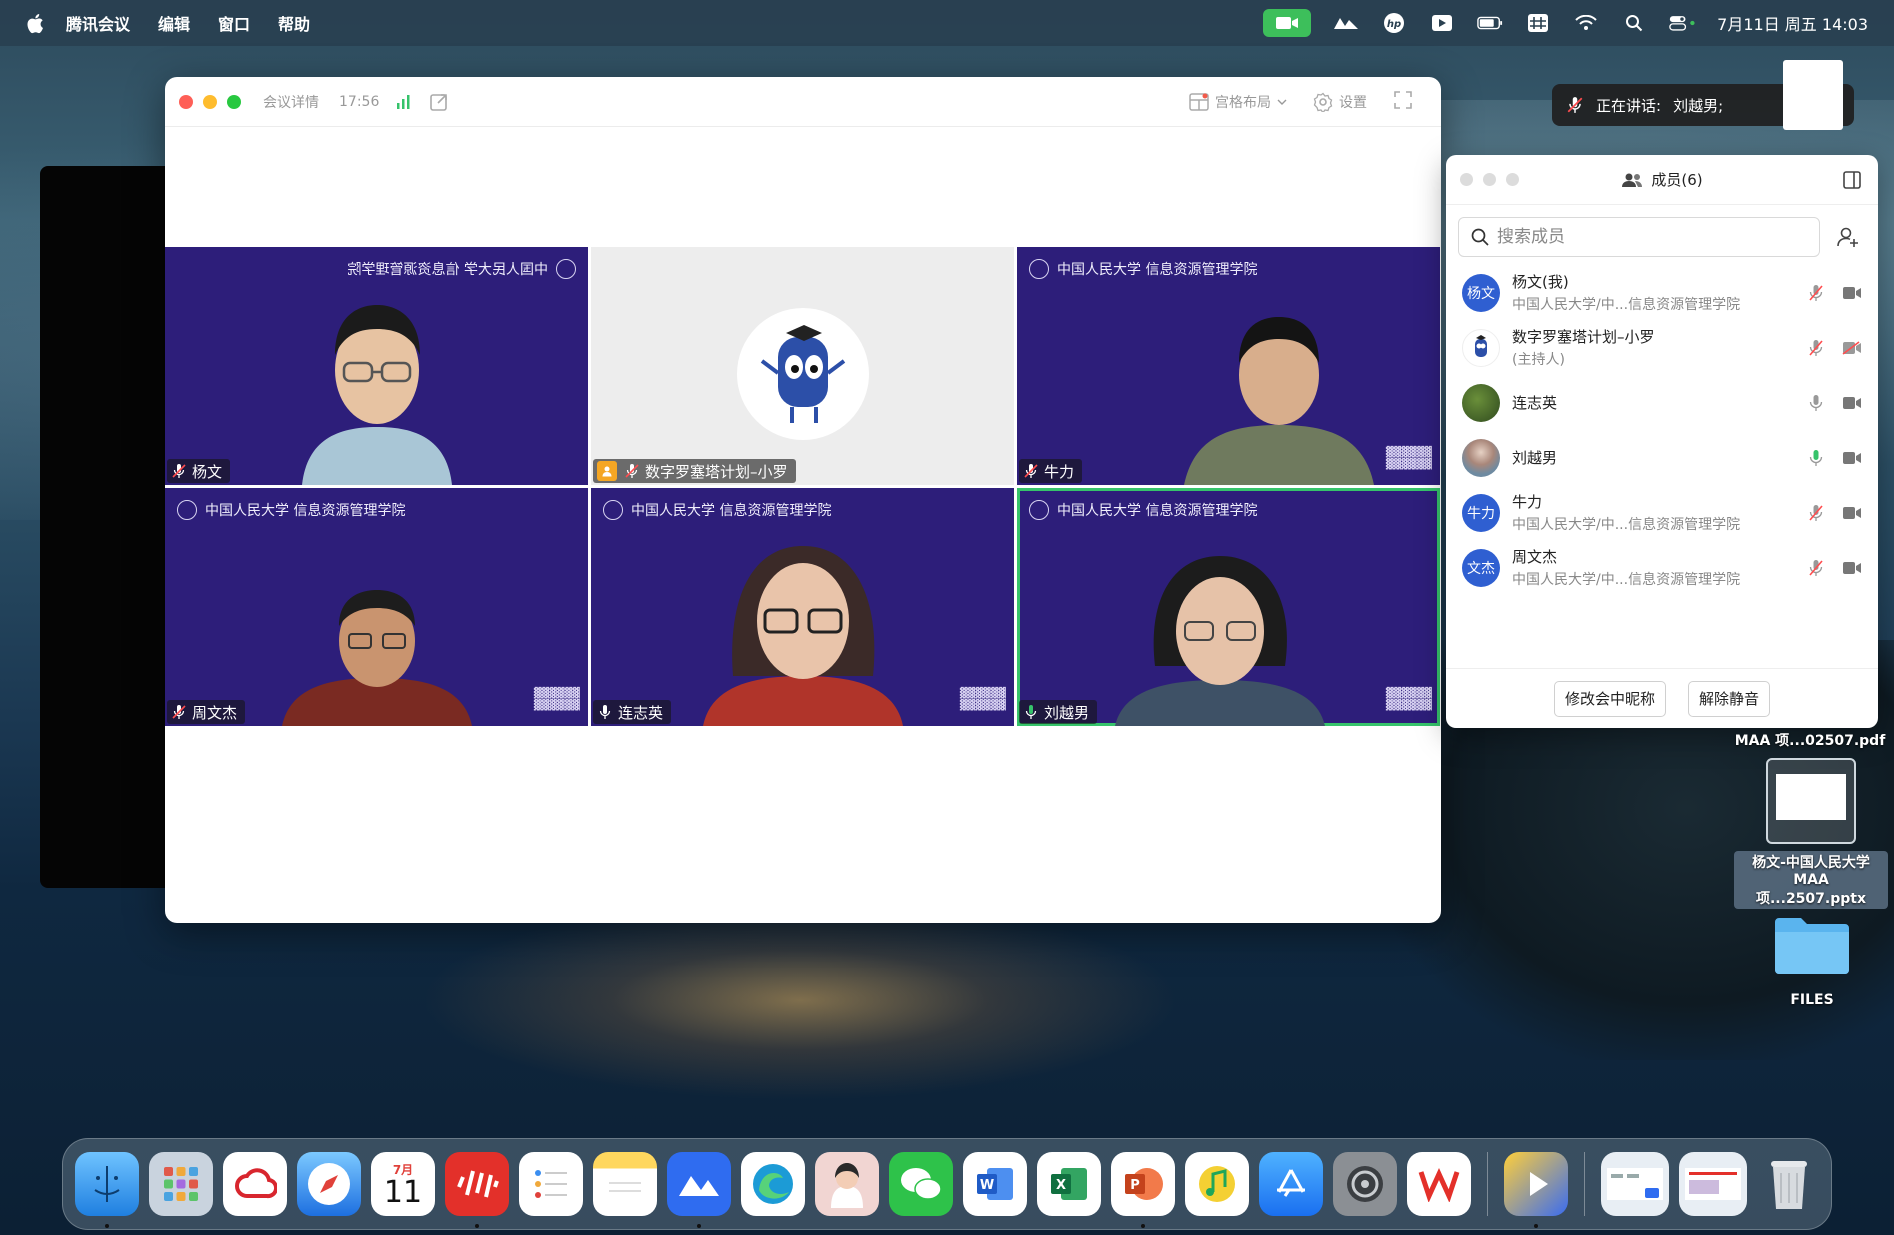  What do you see at coordinates (1789, 1184) in the screenshot?
I see `trash-icon` at bounding box center [1789, 1184].